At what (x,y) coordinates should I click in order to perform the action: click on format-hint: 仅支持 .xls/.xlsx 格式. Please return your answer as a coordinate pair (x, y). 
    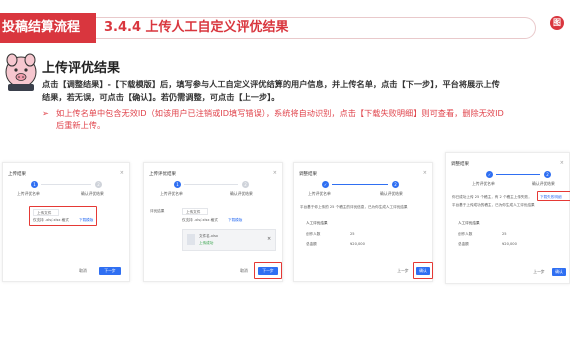
    Looking at the image, I should click on (200, 220).